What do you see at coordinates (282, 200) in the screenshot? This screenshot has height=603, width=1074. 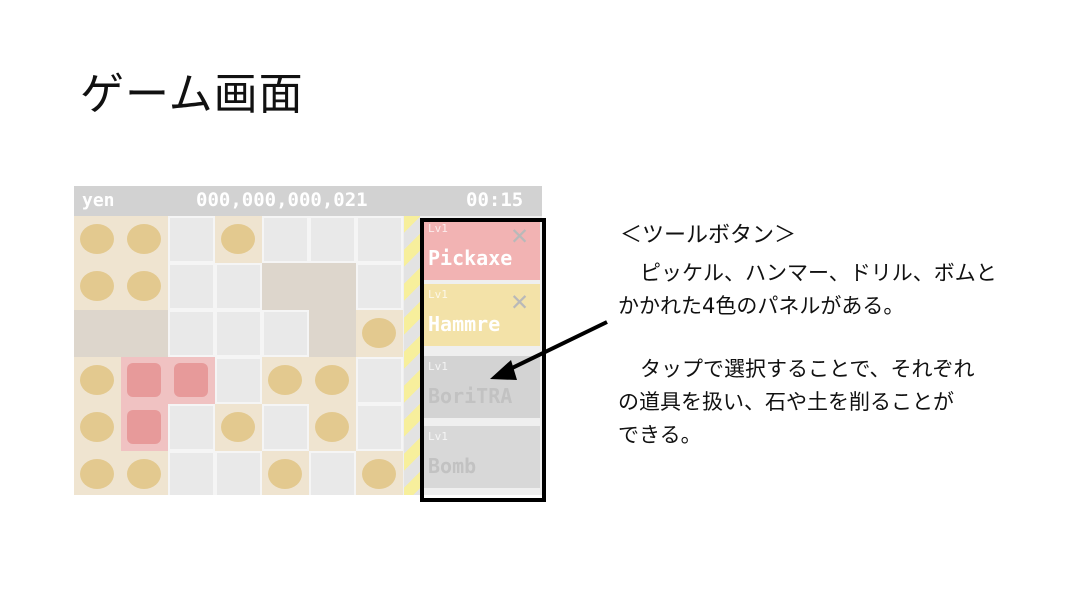 I see `money-counter: 000,000,000,021` at bounding box center [282, 200].